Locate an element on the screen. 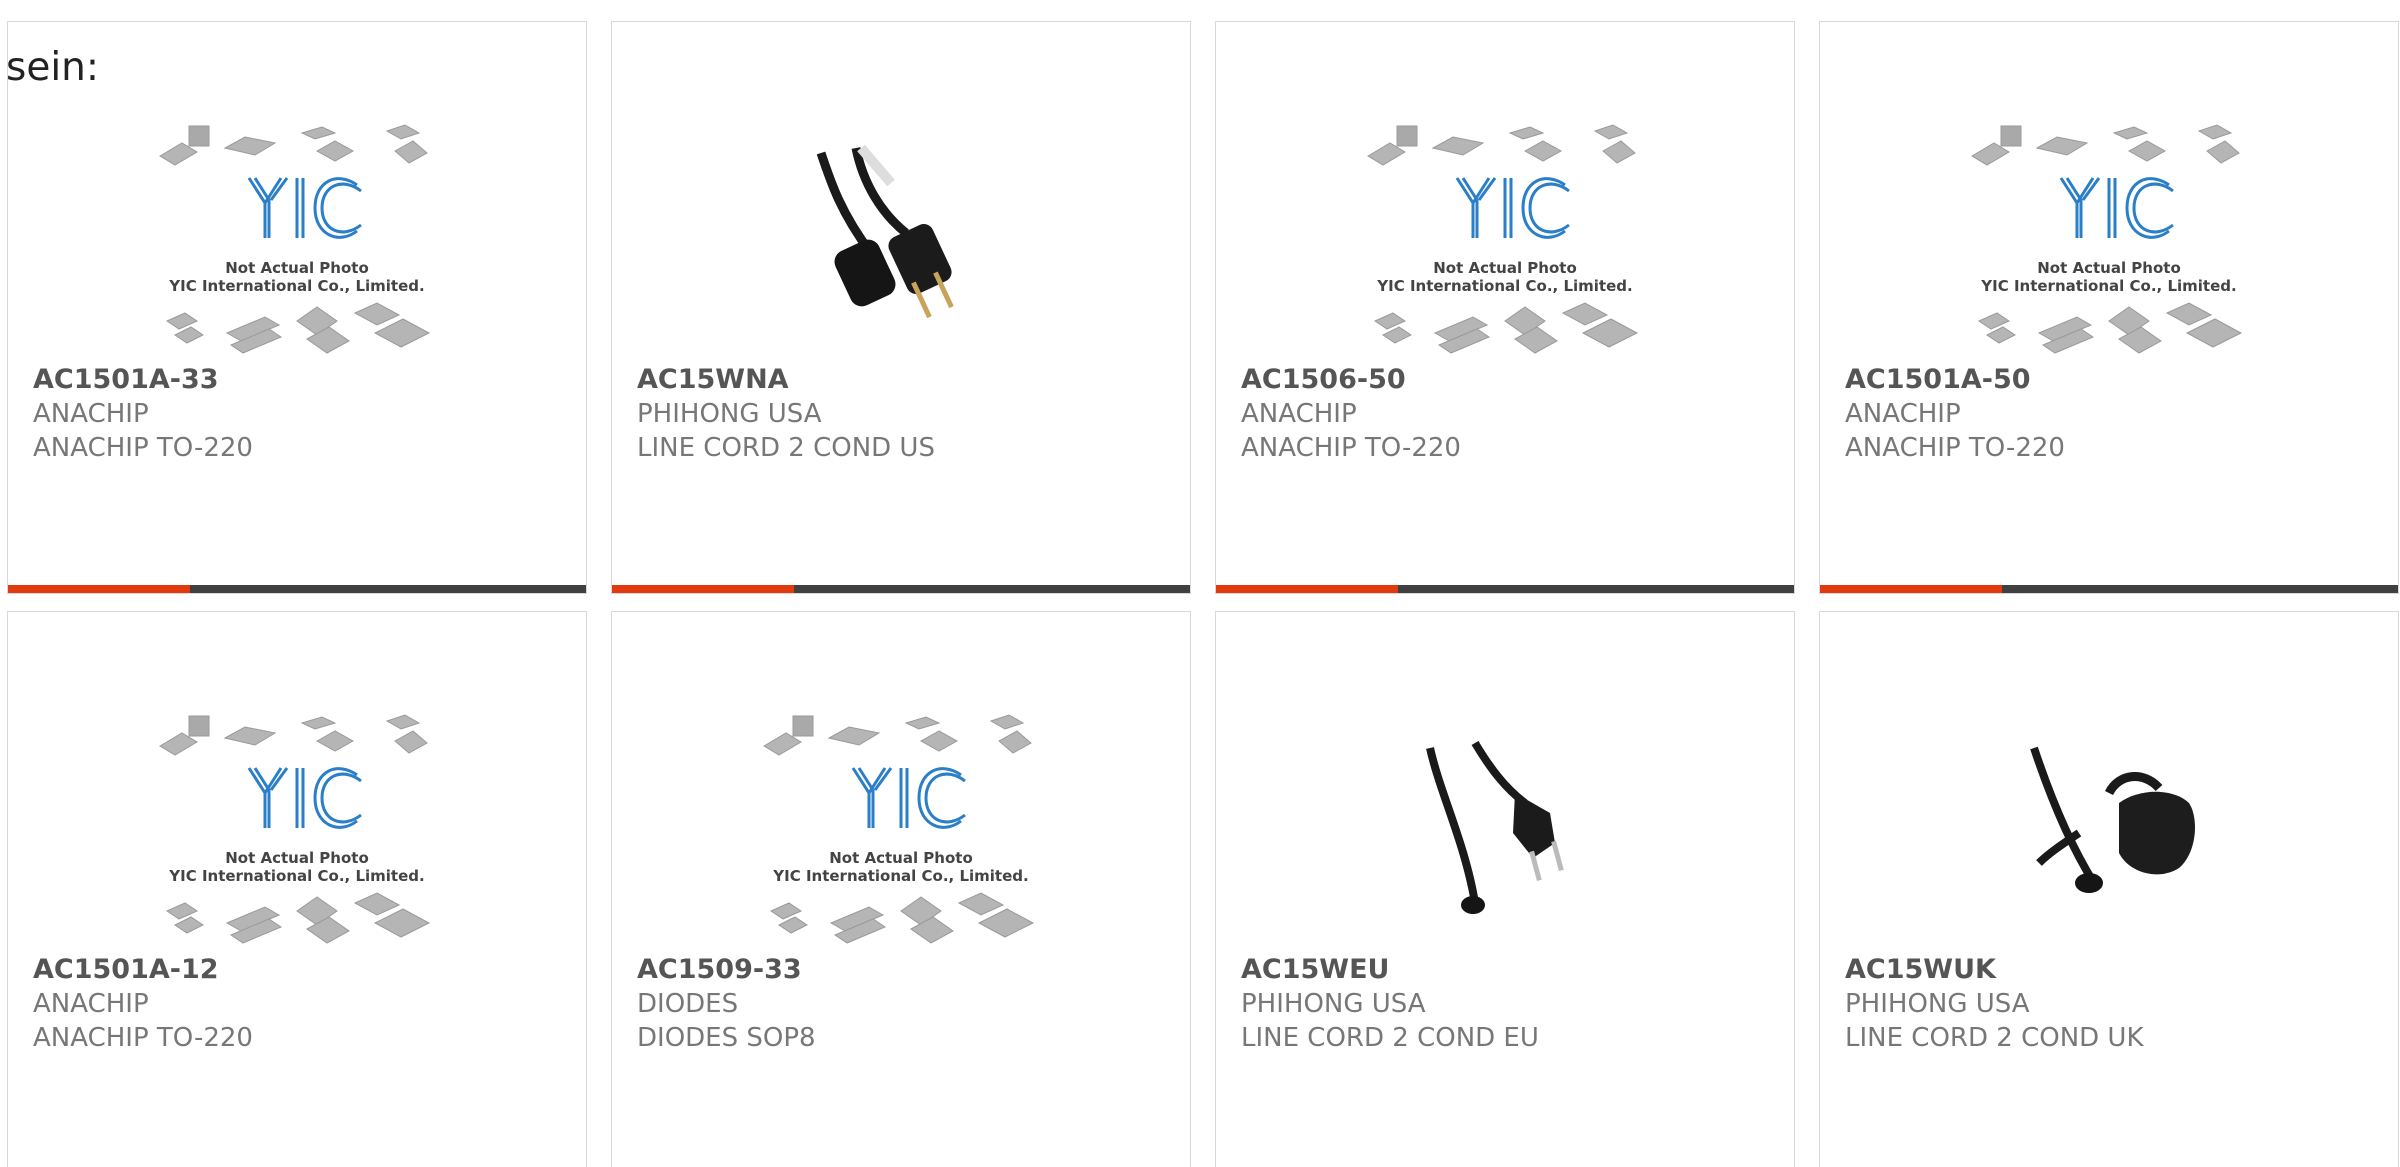  description: DIODES SOP8 is located at coordinates (726, 1038).